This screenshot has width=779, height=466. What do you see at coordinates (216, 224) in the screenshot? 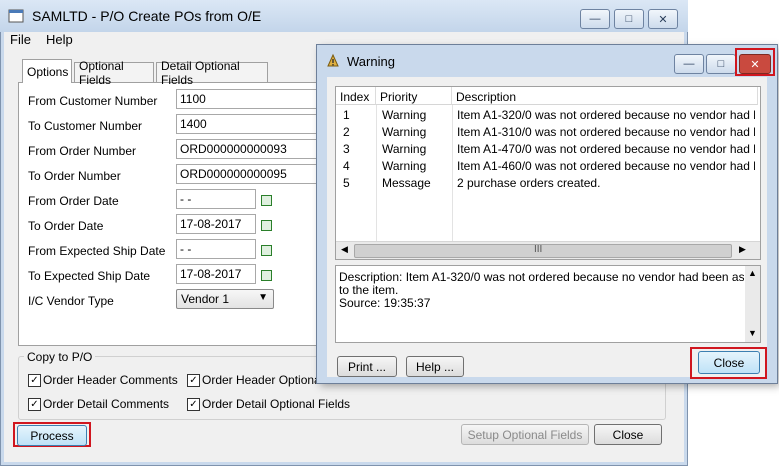
I see `to-order-date-field: 17-08-2017` at bounding box center [216, 224].